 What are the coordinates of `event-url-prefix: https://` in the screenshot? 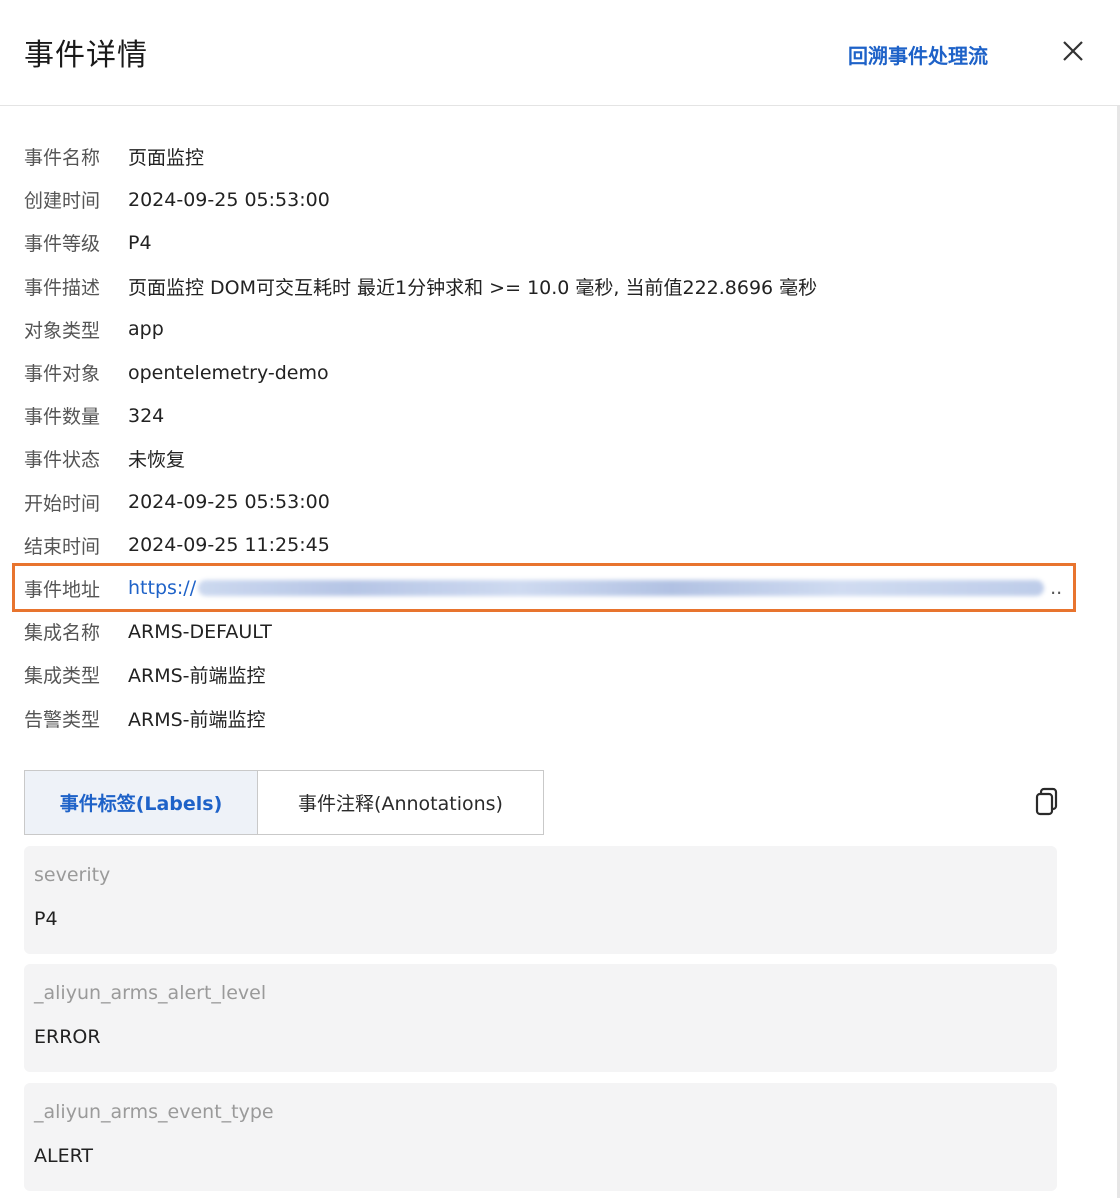 It's located at (162, 588).